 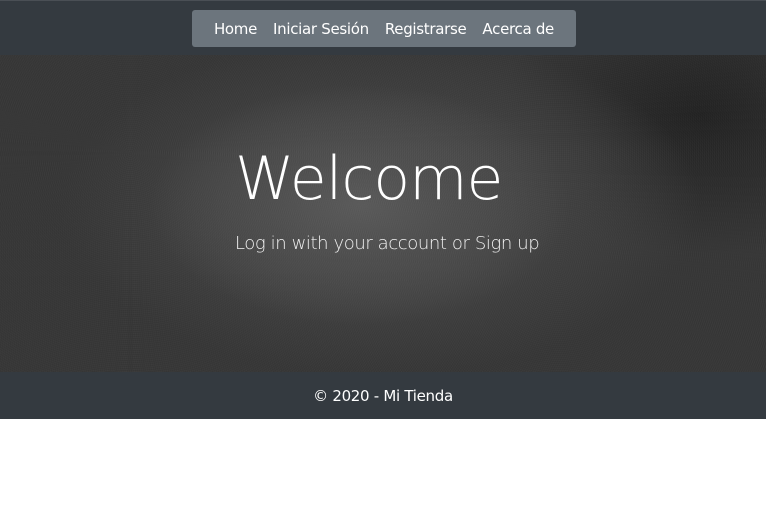 What do you see at coordinates (235, 29) in the screenshot?
I see `nav-link-home: Home` at bounding box center [235, 29].